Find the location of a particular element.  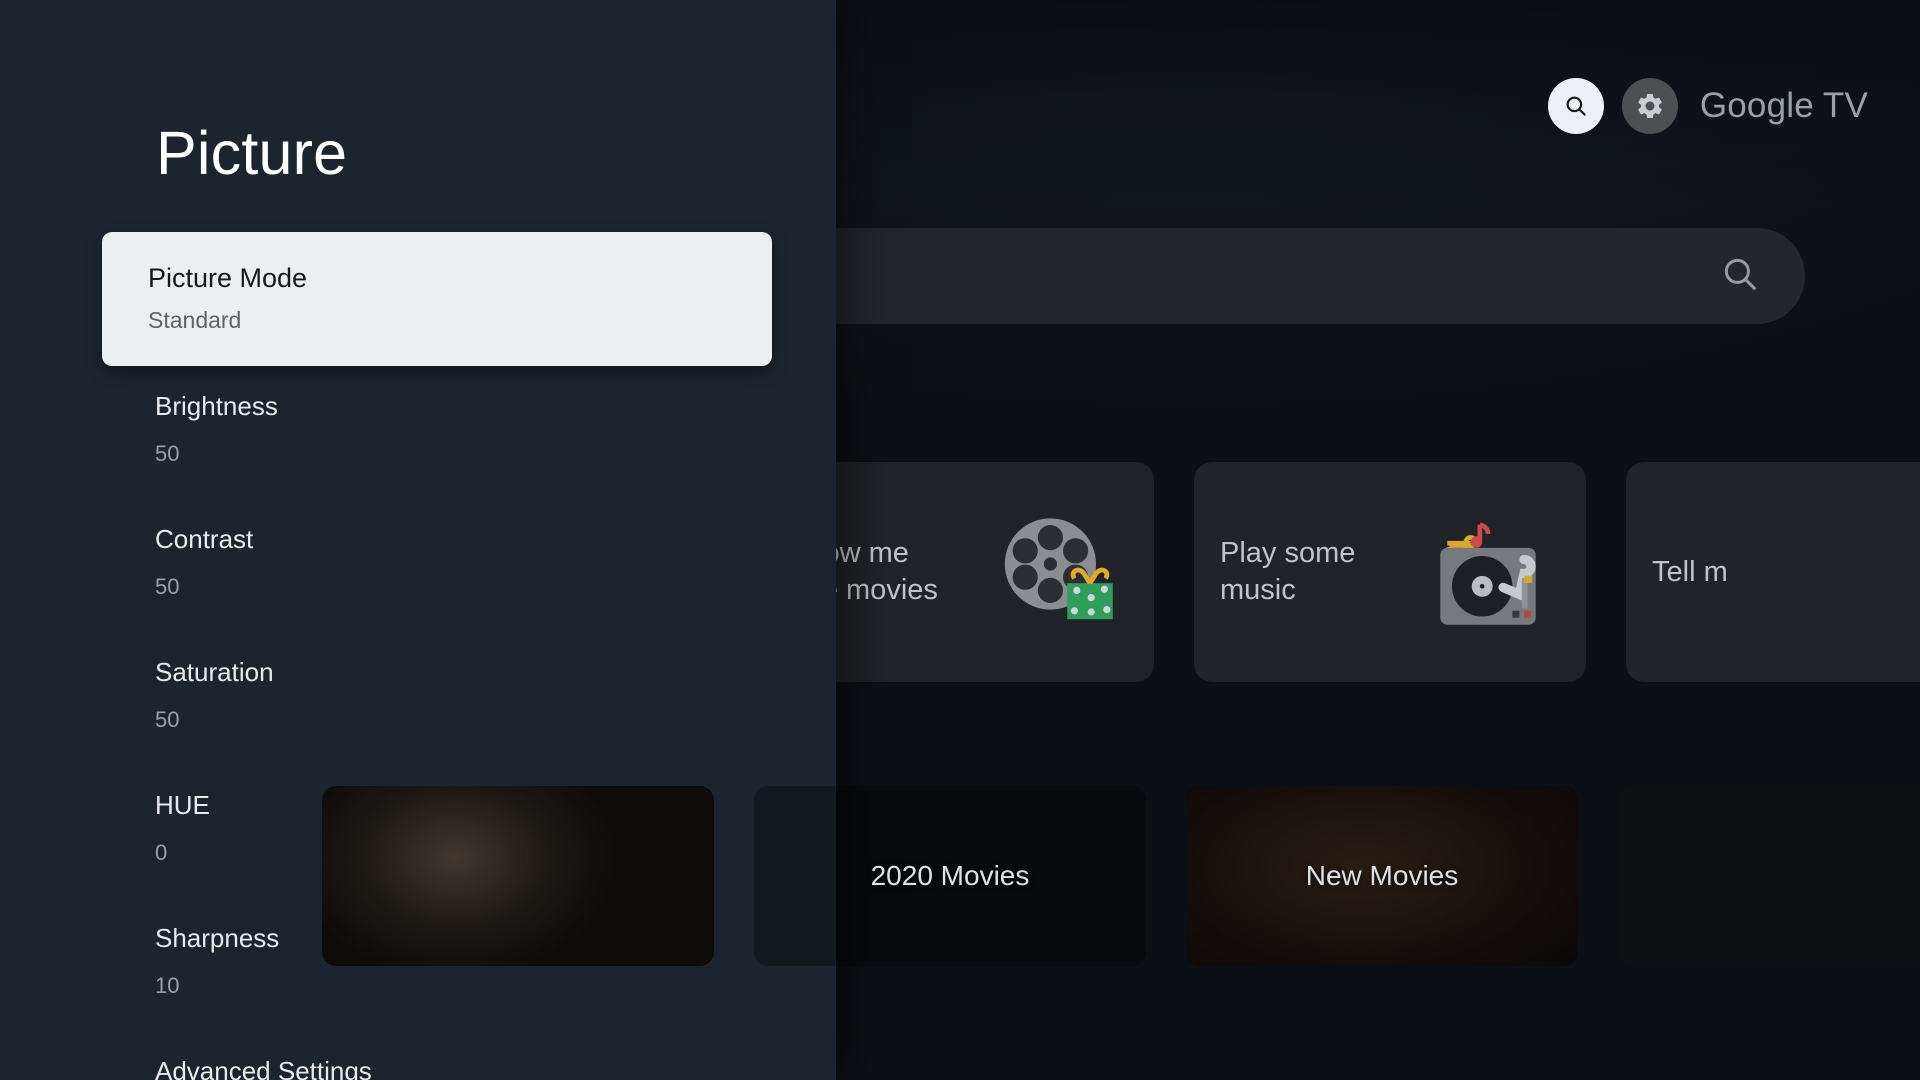

search-bar-icon-wrap is located at coordinates (1740, 276).